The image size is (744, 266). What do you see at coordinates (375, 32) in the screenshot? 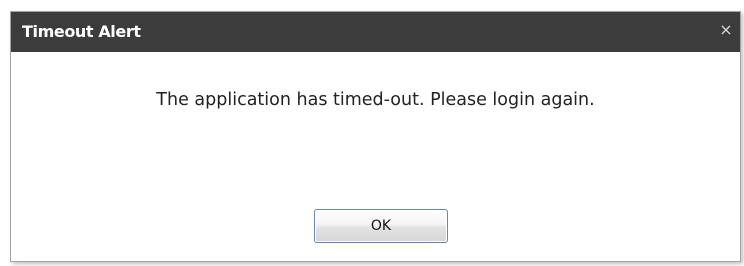
I see `dialog-titlebar: Timeout Alert ×` at bounding box center [375, 32].